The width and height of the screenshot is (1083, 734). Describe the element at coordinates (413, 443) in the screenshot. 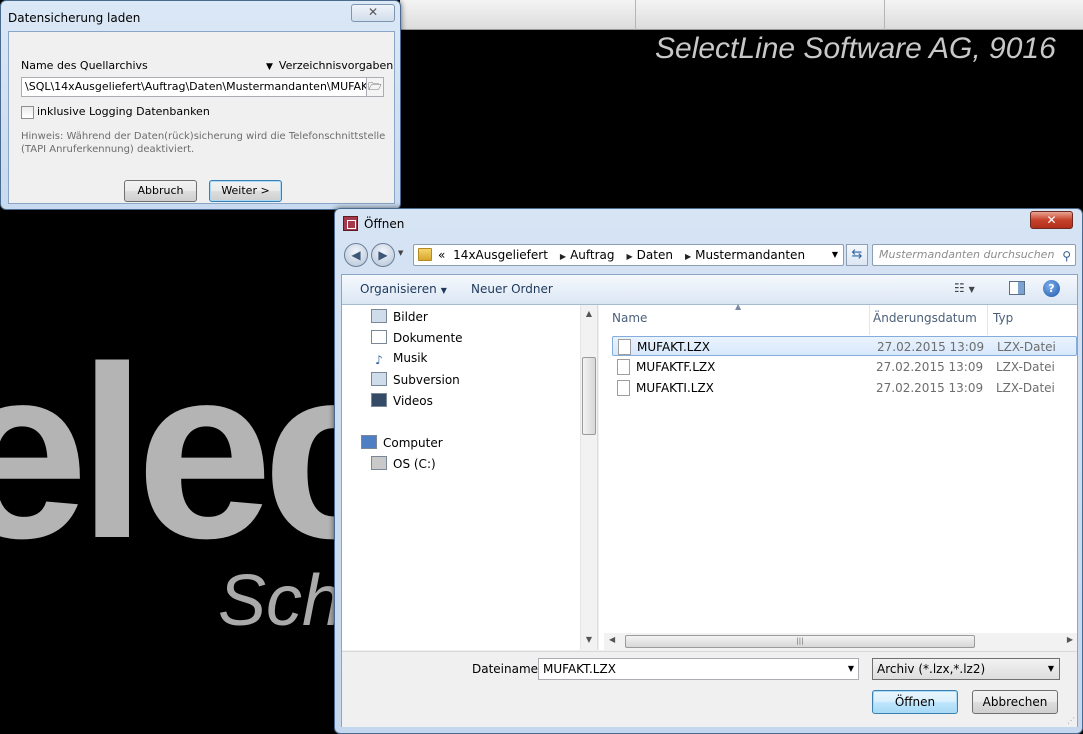

I see `nav-item-label: Computer` at that location.